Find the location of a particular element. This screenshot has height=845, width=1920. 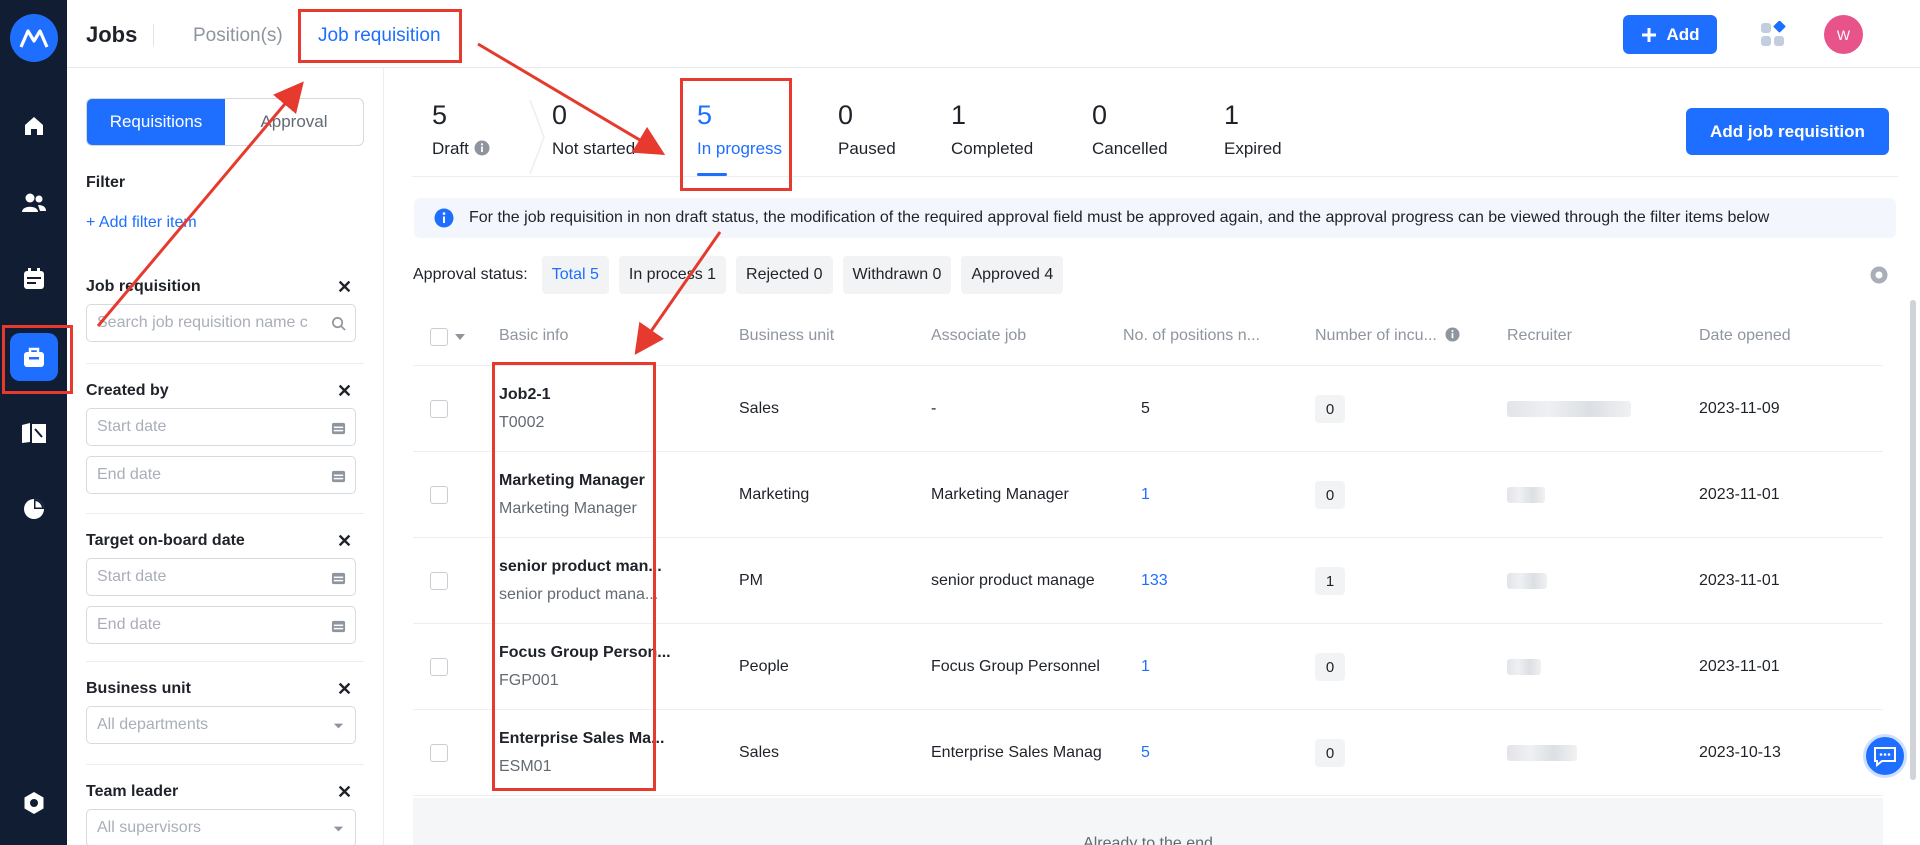

row-positions-link: 5 is located at coordinates (1145, 753).